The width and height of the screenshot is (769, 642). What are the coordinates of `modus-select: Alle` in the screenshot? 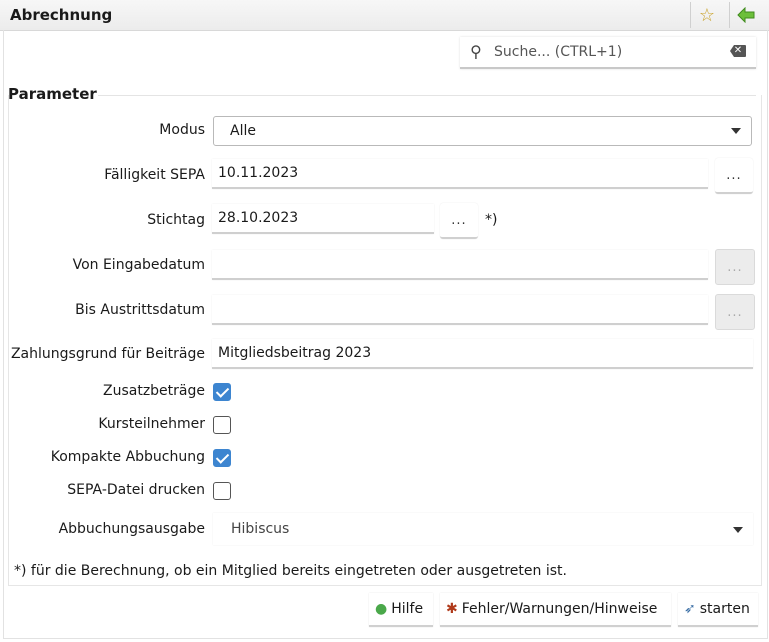 It's located at (482, 131).